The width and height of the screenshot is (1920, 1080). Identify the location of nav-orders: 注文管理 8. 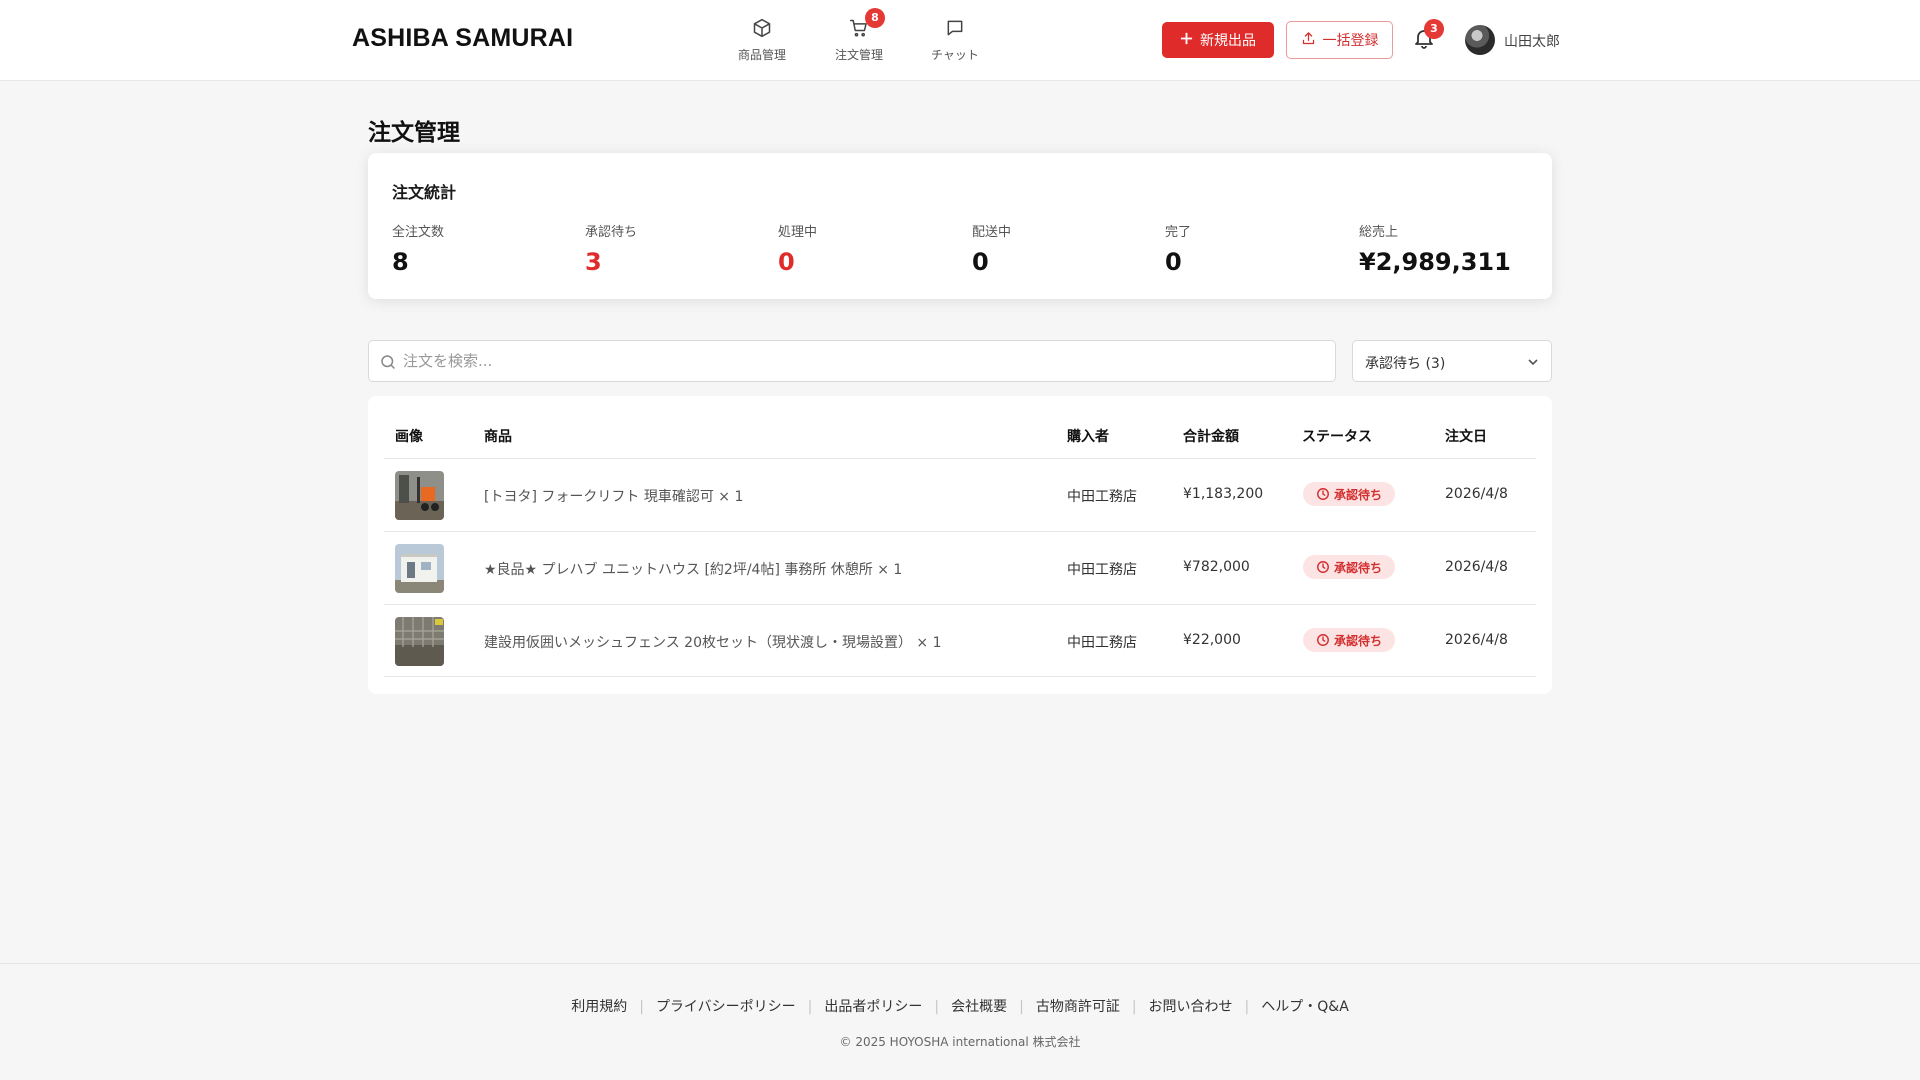
(859, 35).